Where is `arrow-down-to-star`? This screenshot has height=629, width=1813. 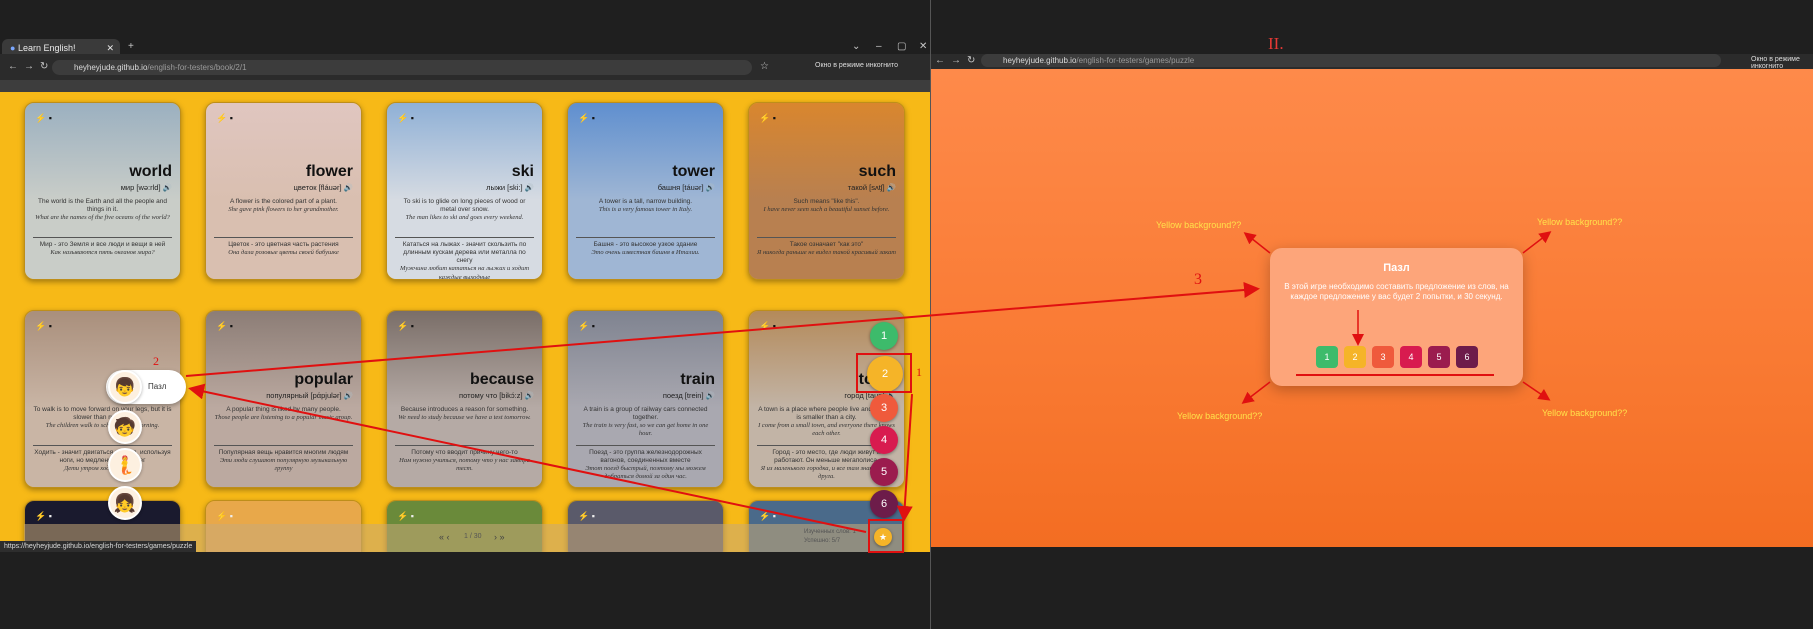 arrow-down-to-star is located at coordinates (904, 457).